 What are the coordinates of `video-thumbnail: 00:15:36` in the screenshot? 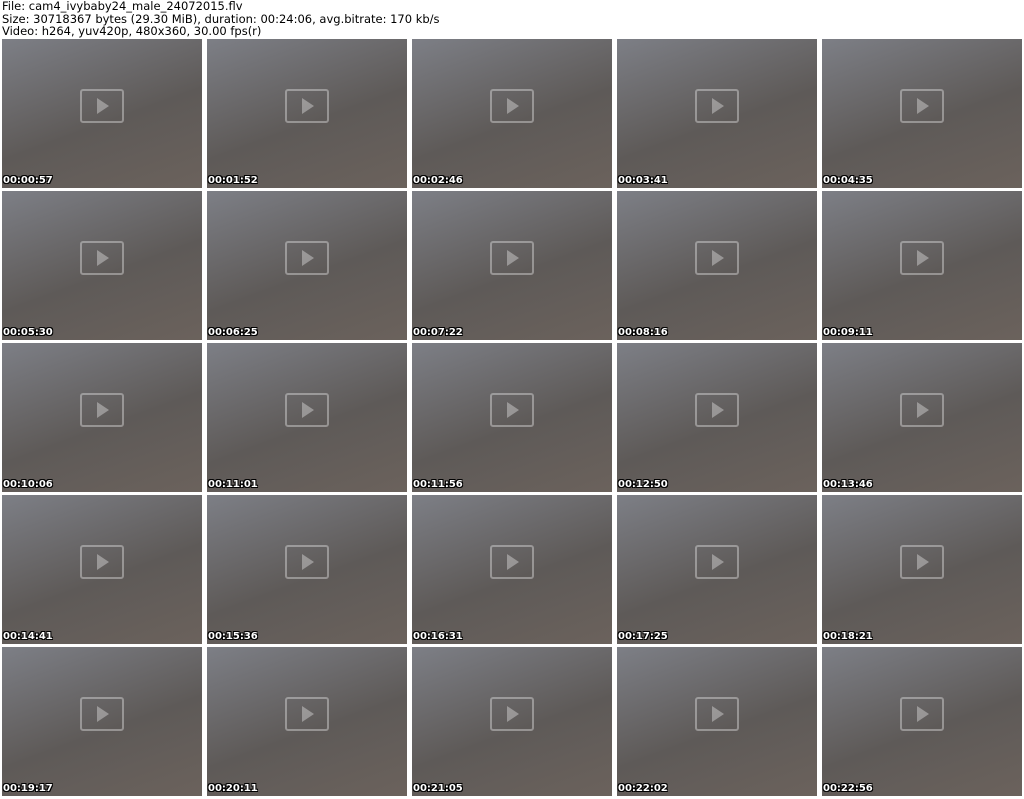 It's located at (307, 569).